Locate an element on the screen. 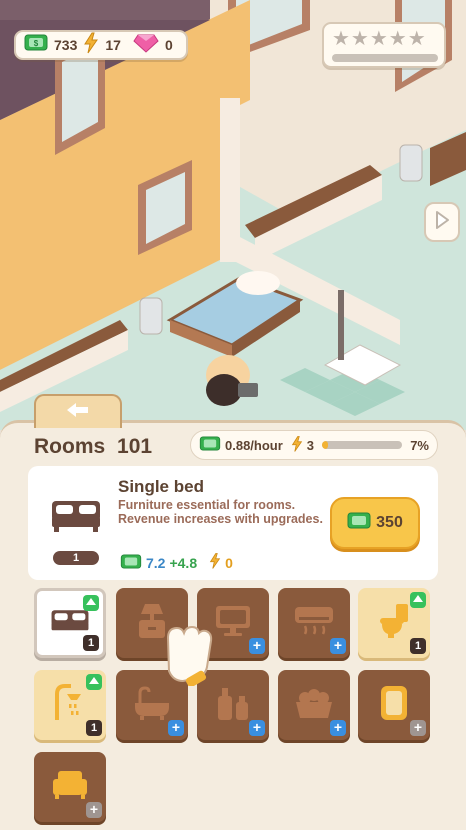 Image resolution: width=466 pixels, height=830 pixels. furniture-slot-armchair: + is located at coordinates (70, 787).